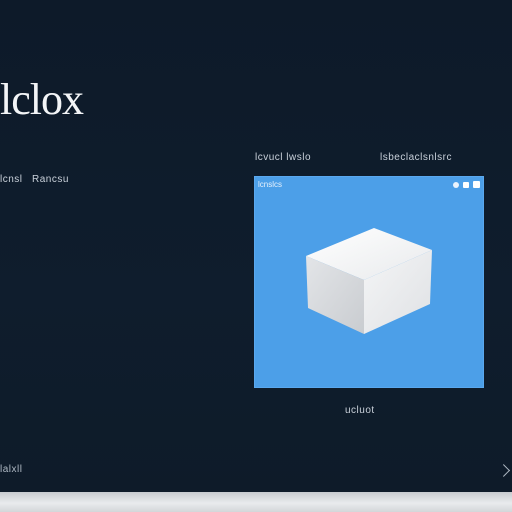 The image size is (512, 512). Describe the element at coordinates (360, 410) in the screenshot. I see `preview-caption: ucluot` at that location.